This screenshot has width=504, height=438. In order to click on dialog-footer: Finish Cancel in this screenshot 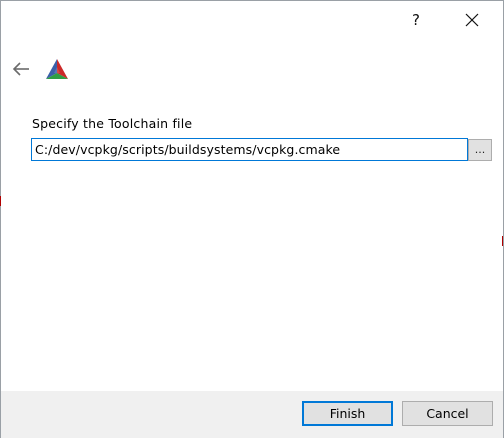, I will do `click(252, 414)`.